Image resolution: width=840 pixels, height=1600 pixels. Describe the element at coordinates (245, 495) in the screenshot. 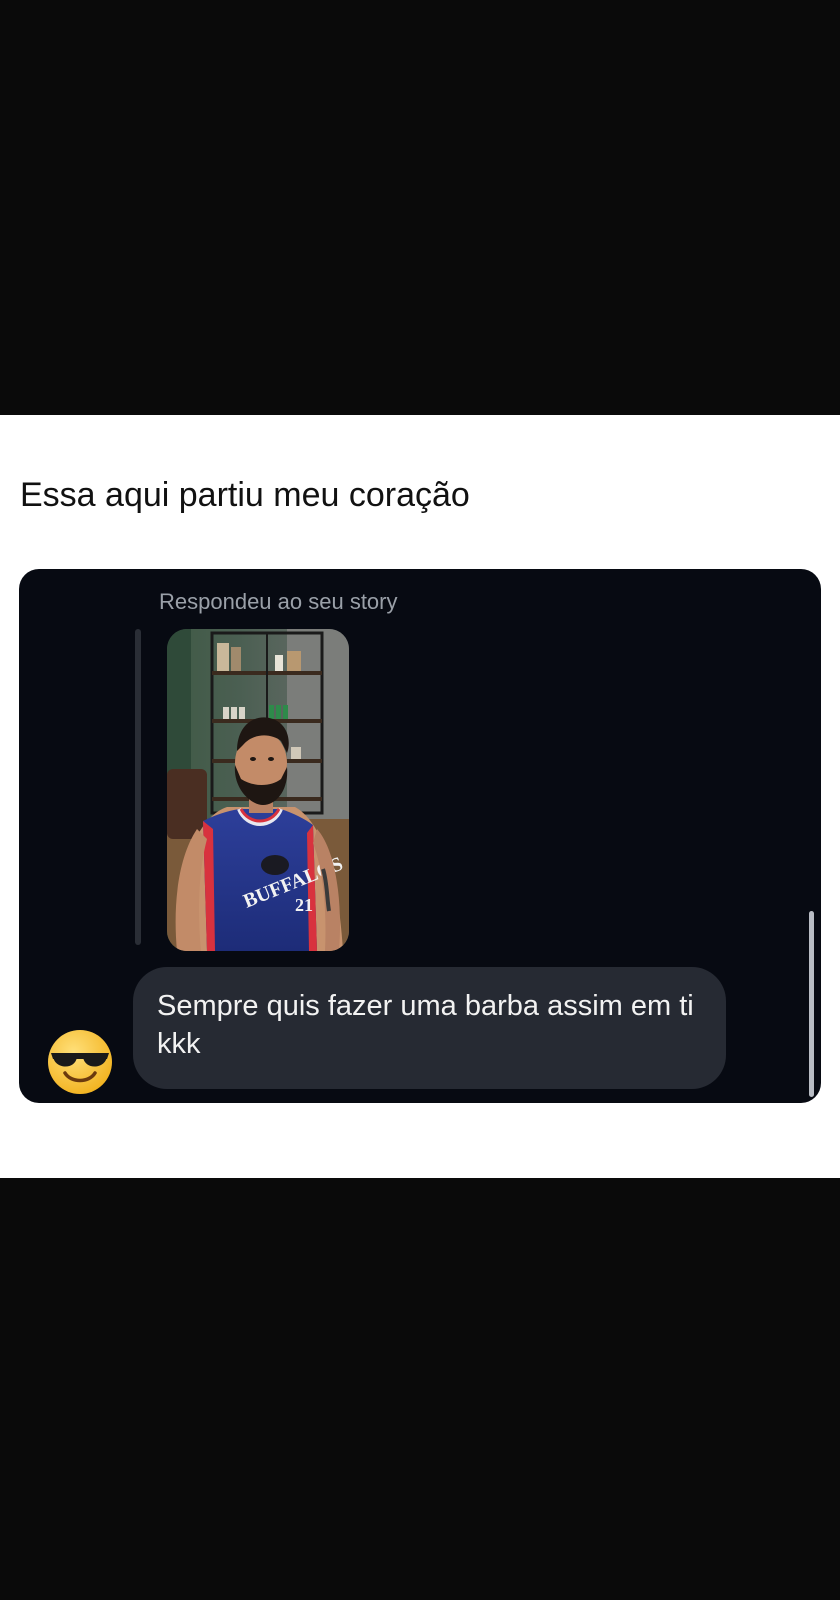

I see `post-caption: Essa aqui partiu meu coração` at that location.